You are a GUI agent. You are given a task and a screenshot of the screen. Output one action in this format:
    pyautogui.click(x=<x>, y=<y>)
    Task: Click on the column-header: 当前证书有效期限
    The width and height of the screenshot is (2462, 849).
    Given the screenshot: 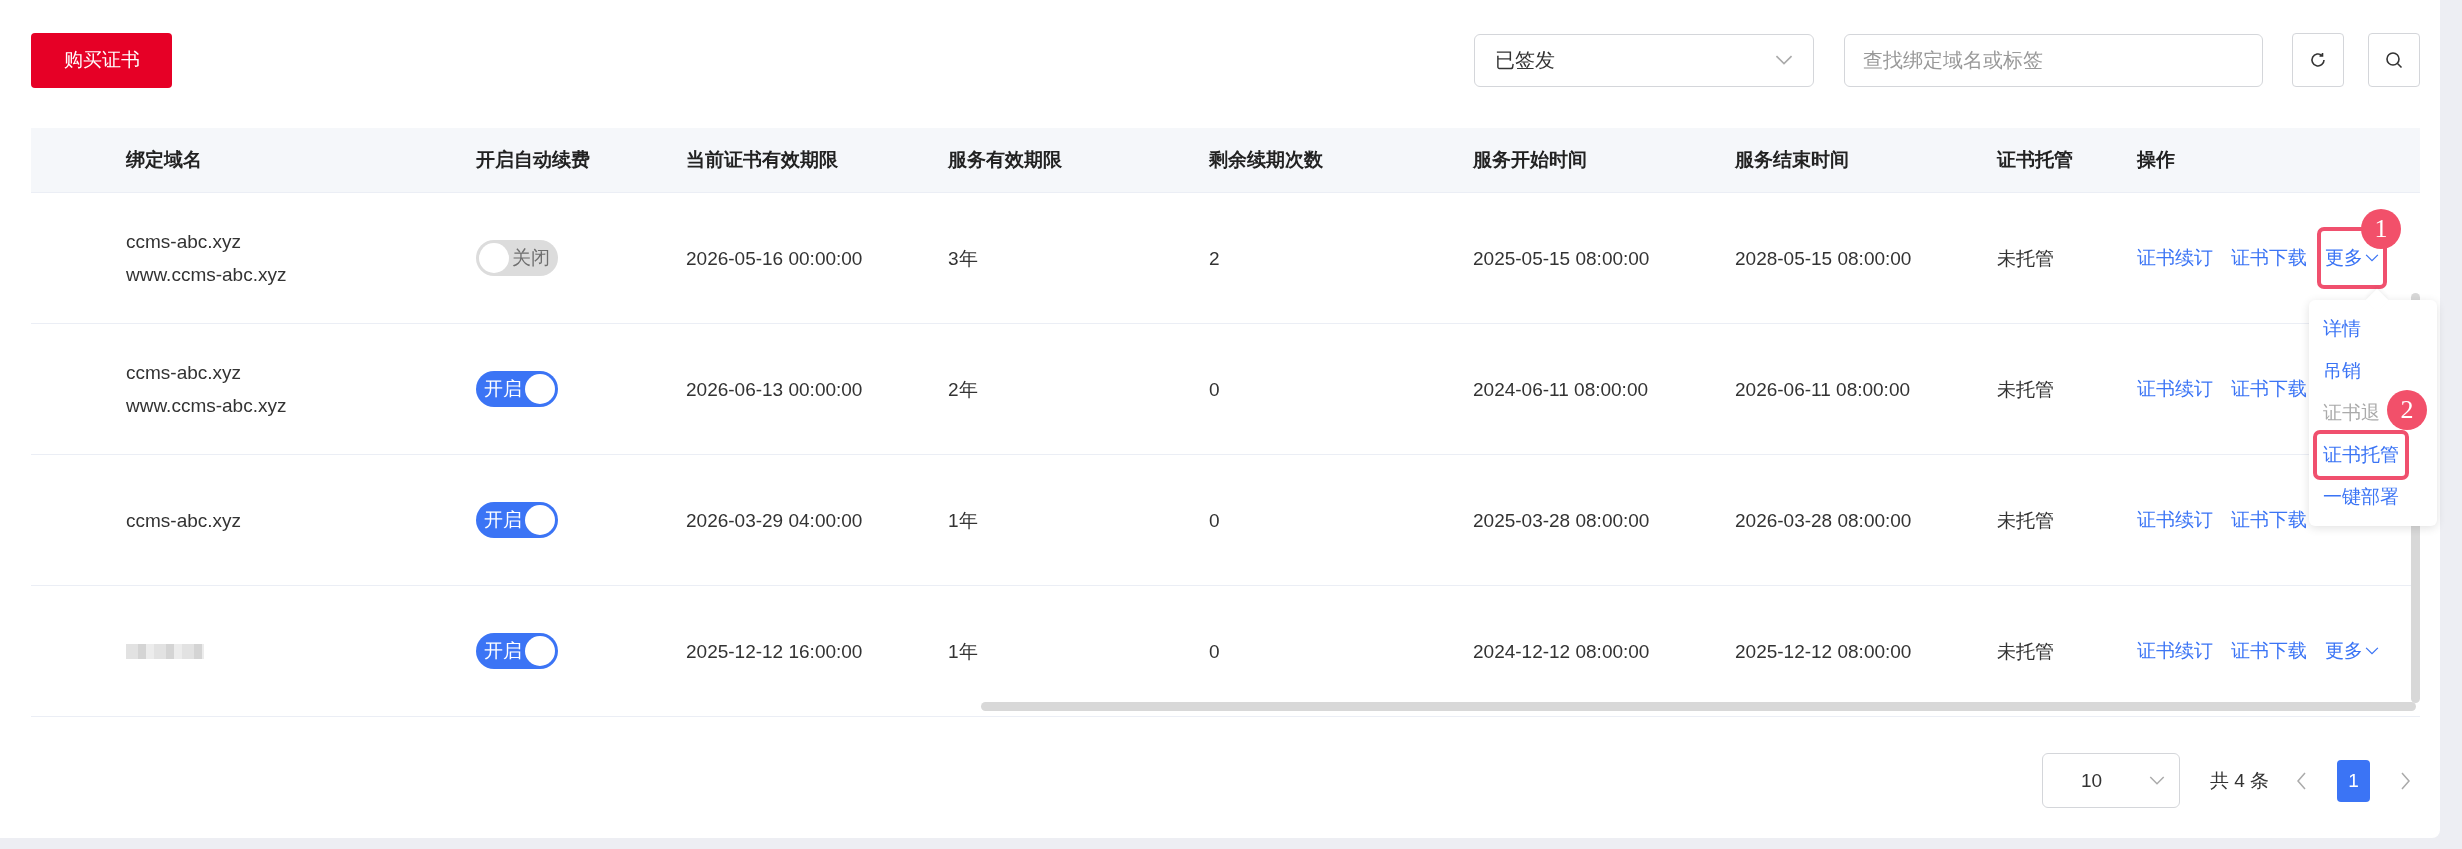 What is the action you would take?
    pyautogui.click(x=762, y=160)
    